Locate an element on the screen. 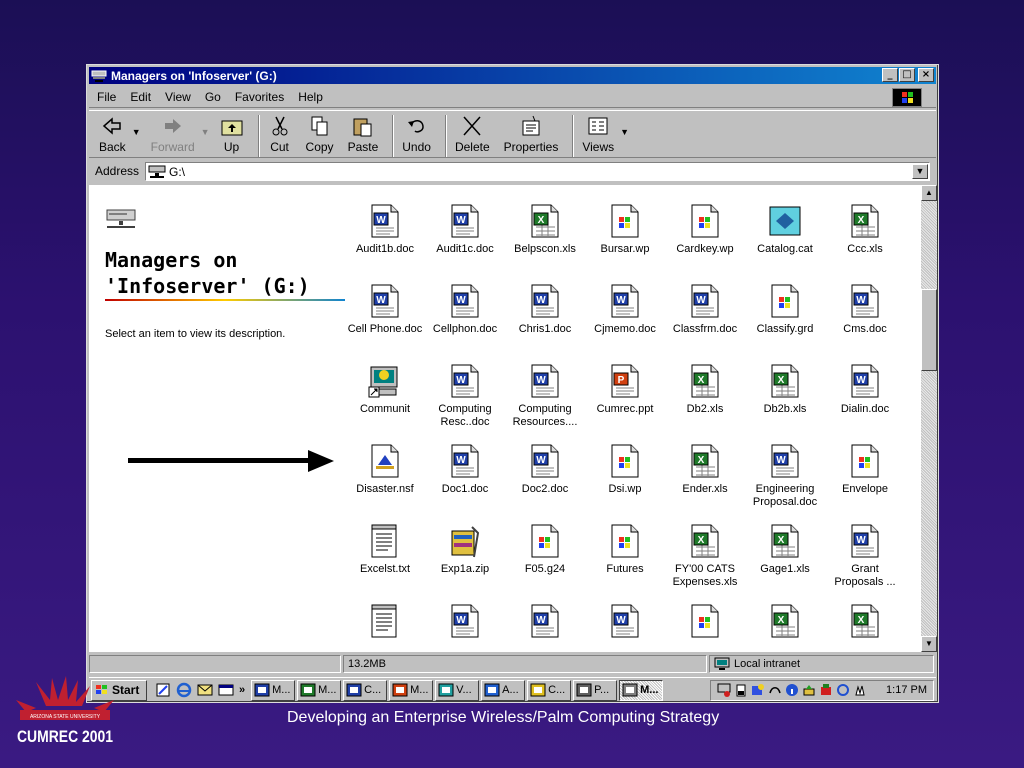 Image resolution: width=1024 pixels, height=768 pixels. file-item: W Doc2.doc is located at coordinates (545, 469).